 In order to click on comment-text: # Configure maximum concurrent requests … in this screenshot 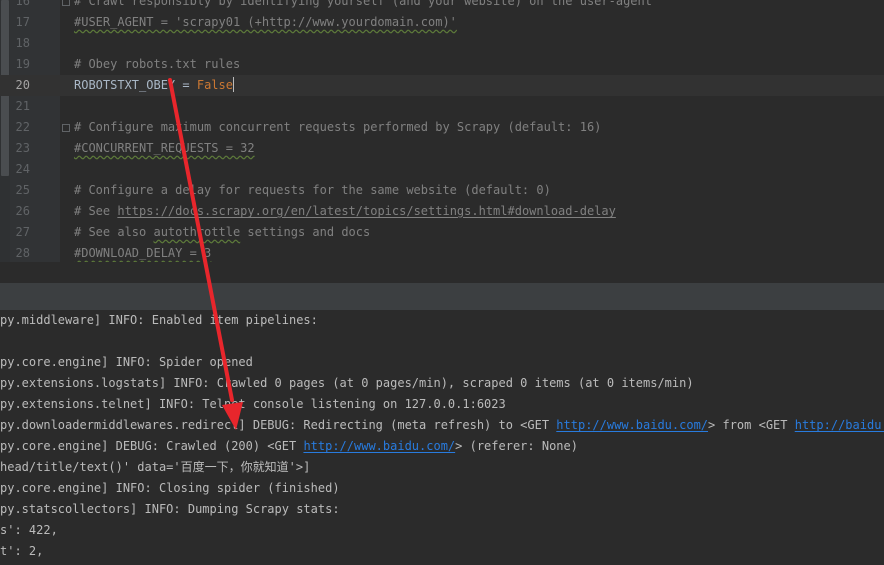, I will do `click(338, 127)`.